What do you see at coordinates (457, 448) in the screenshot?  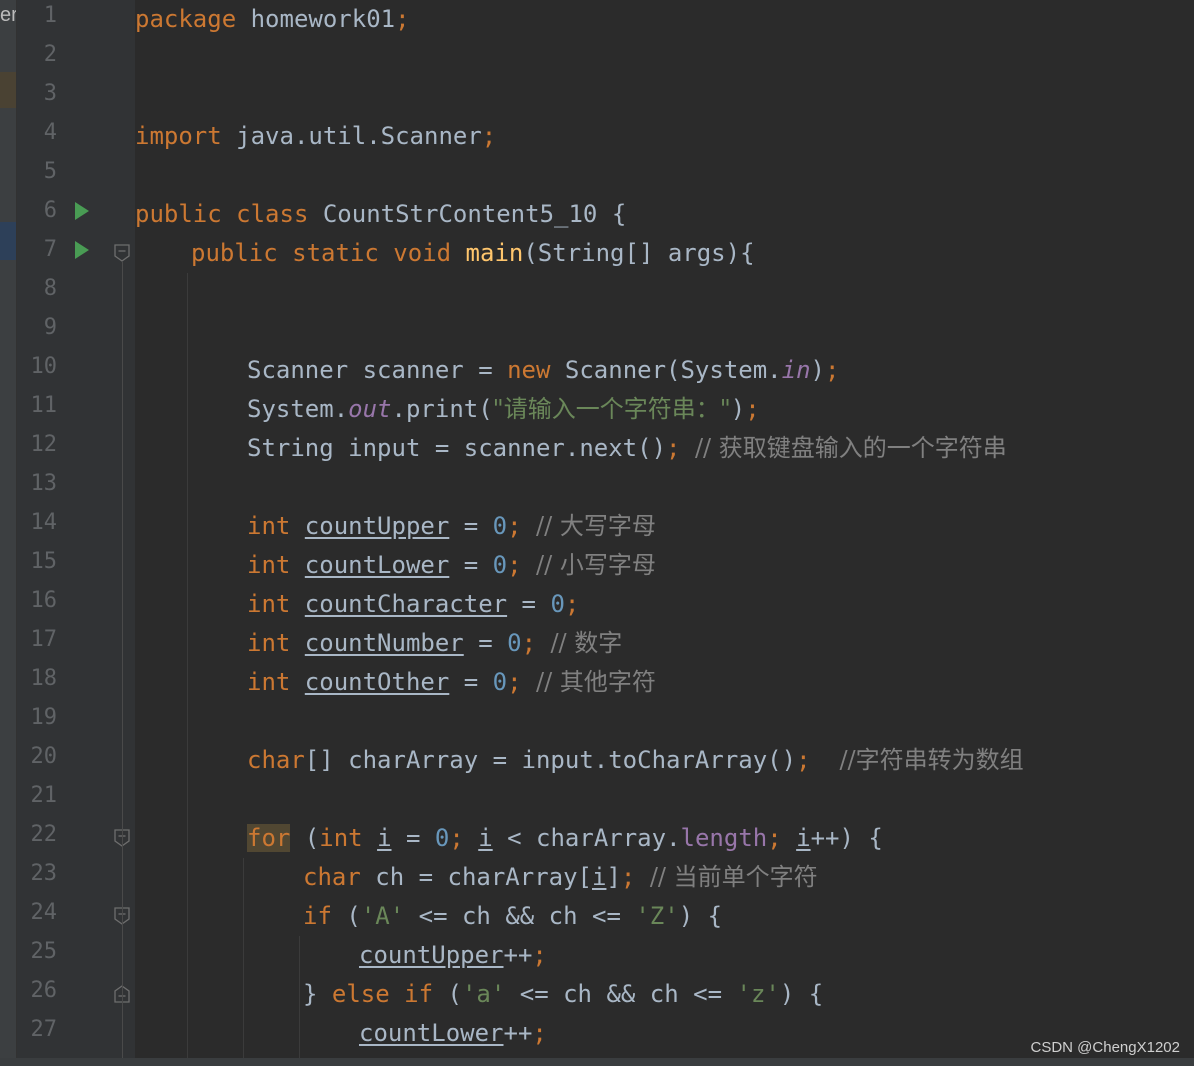 I see `code-token: String input = scanner.next()` at bounding box center [457, 448].